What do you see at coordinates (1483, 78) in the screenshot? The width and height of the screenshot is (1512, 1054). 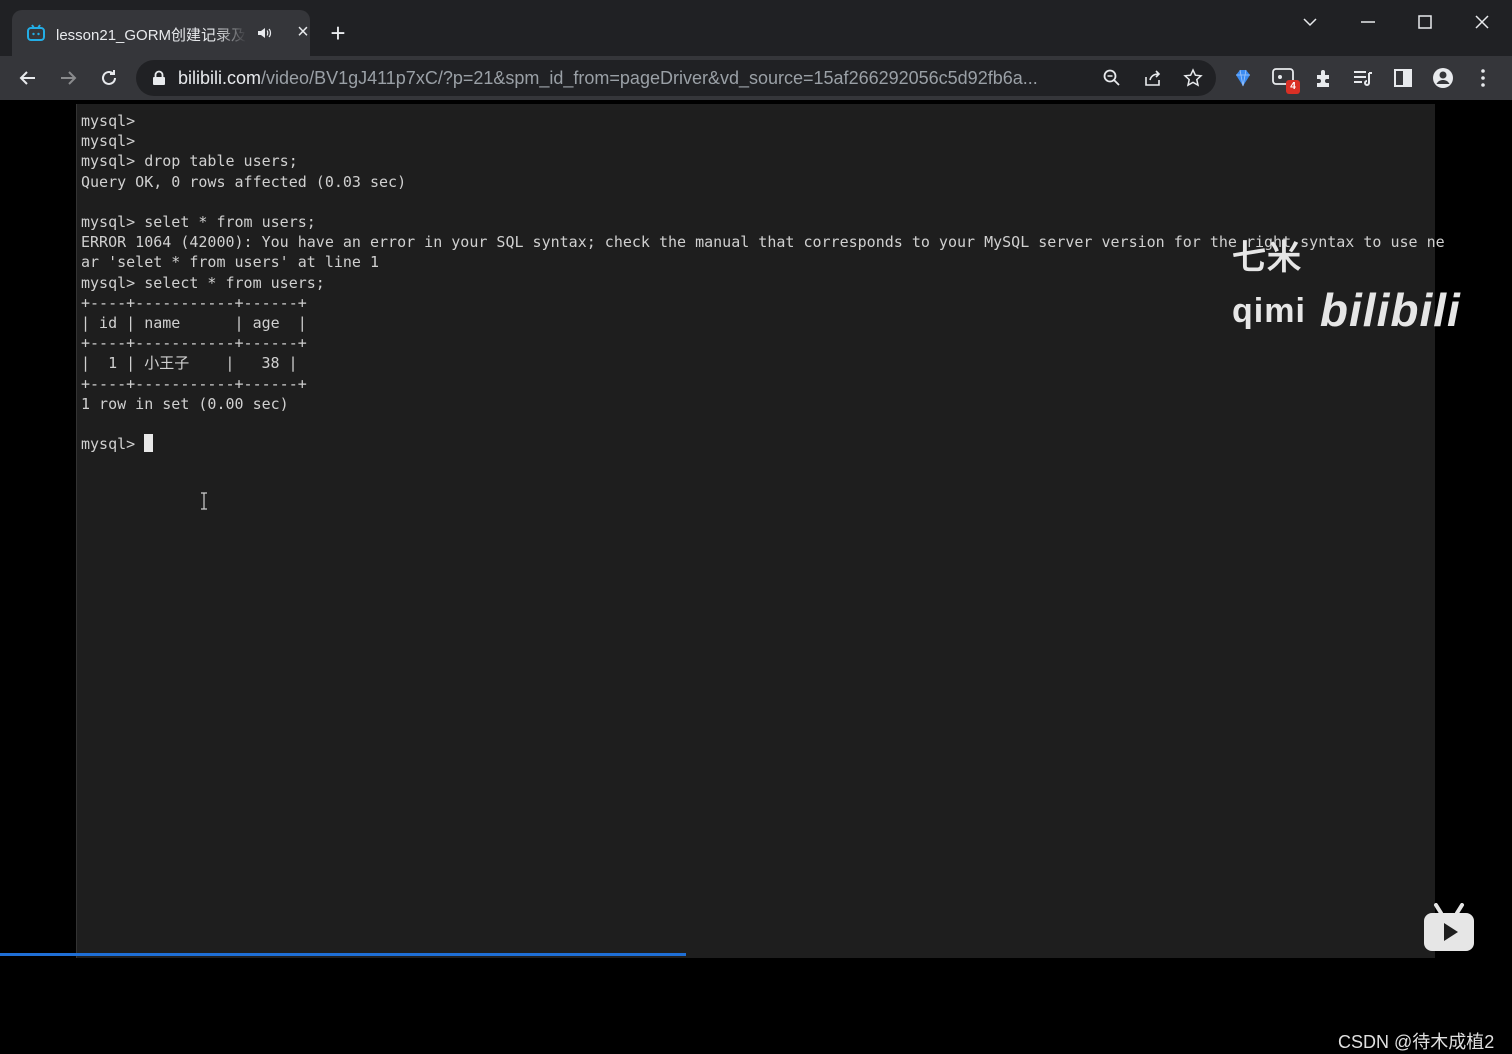 I see `more-menu-icon` at bounding box center [1483, 78].